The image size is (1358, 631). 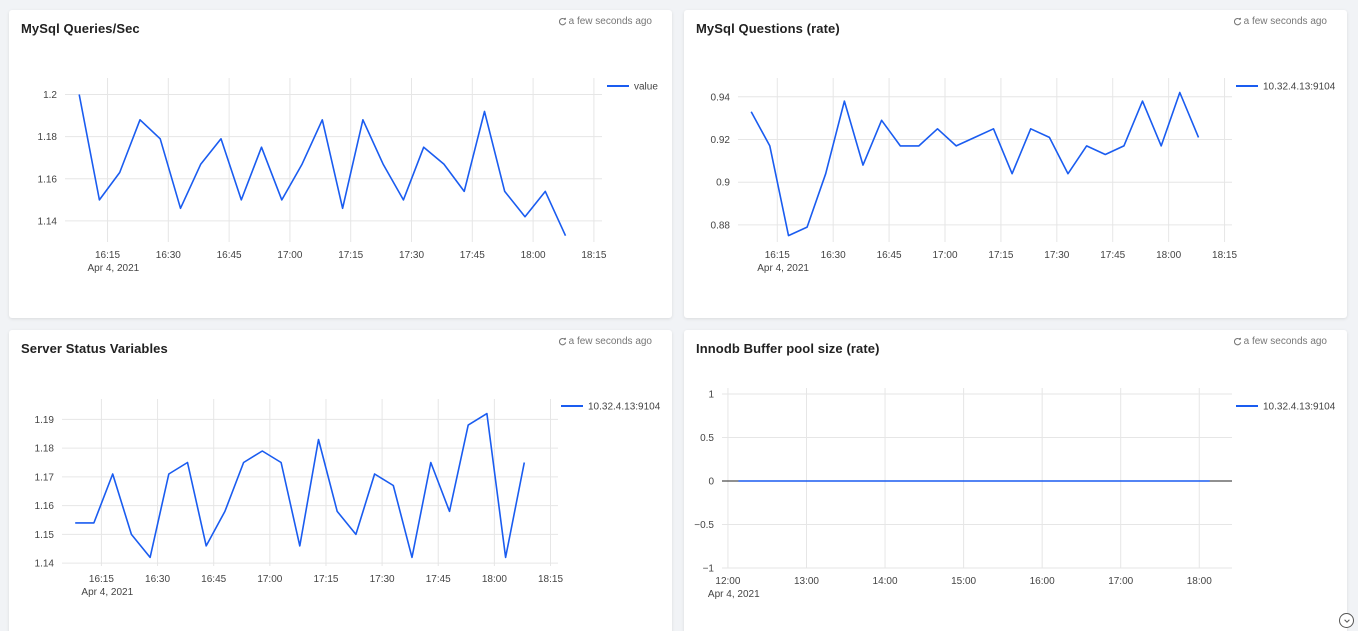 I want to click on y-tick-label: 1.15, so click(x=45, y=535).